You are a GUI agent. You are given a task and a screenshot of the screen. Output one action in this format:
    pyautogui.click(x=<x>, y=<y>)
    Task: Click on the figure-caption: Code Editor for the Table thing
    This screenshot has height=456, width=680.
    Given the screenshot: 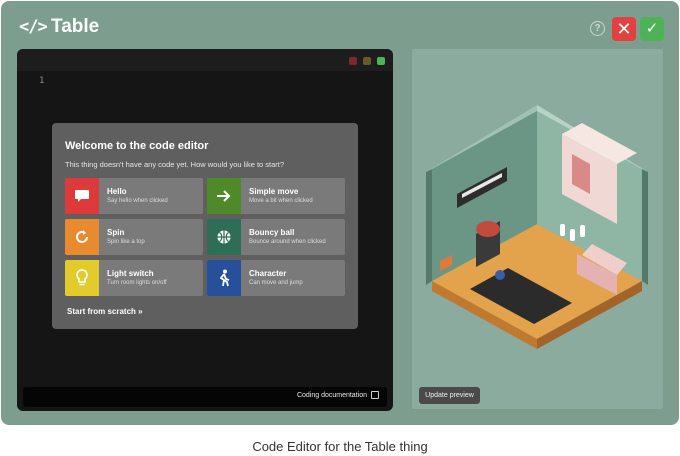 What is the action you would take?
    pyautogui.click(x=340, y=446)
    